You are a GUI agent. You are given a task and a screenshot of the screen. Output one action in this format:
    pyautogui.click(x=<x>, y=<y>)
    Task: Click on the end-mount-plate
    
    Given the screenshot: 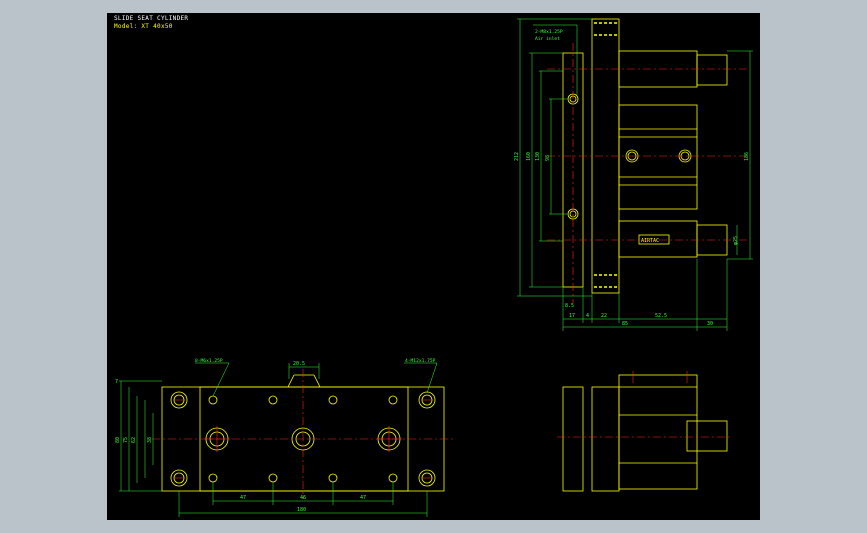 What is the action you would take?
    pyautogui.click(x=573, y=439)
    